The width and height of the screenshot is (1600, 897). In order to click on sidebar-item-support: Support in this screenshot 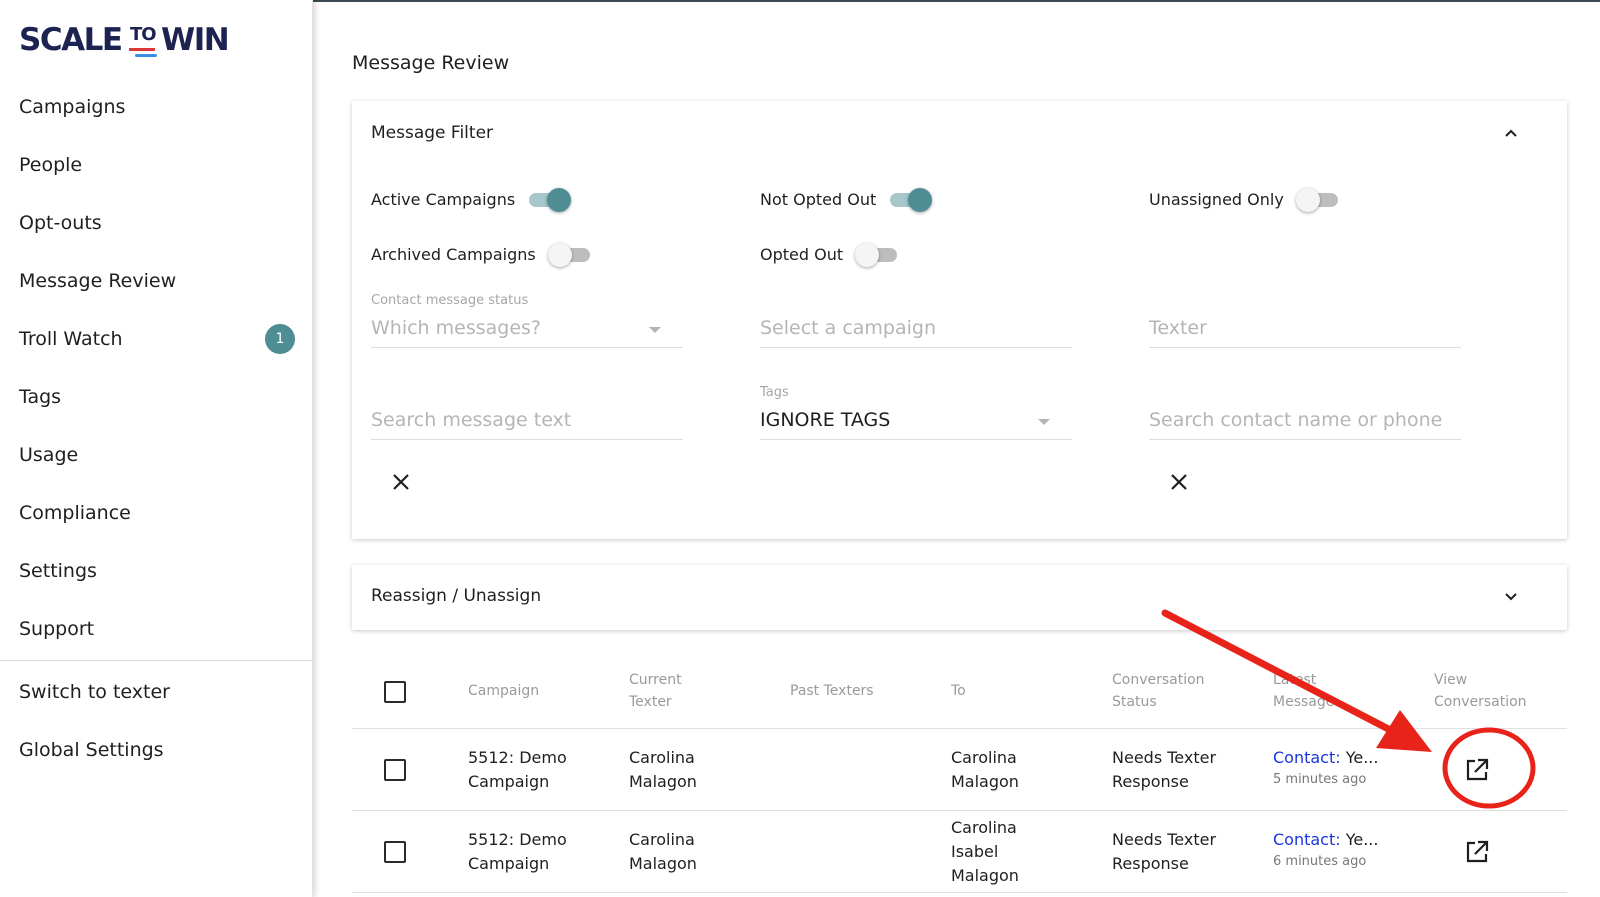, I will do `click(156, 629)`.